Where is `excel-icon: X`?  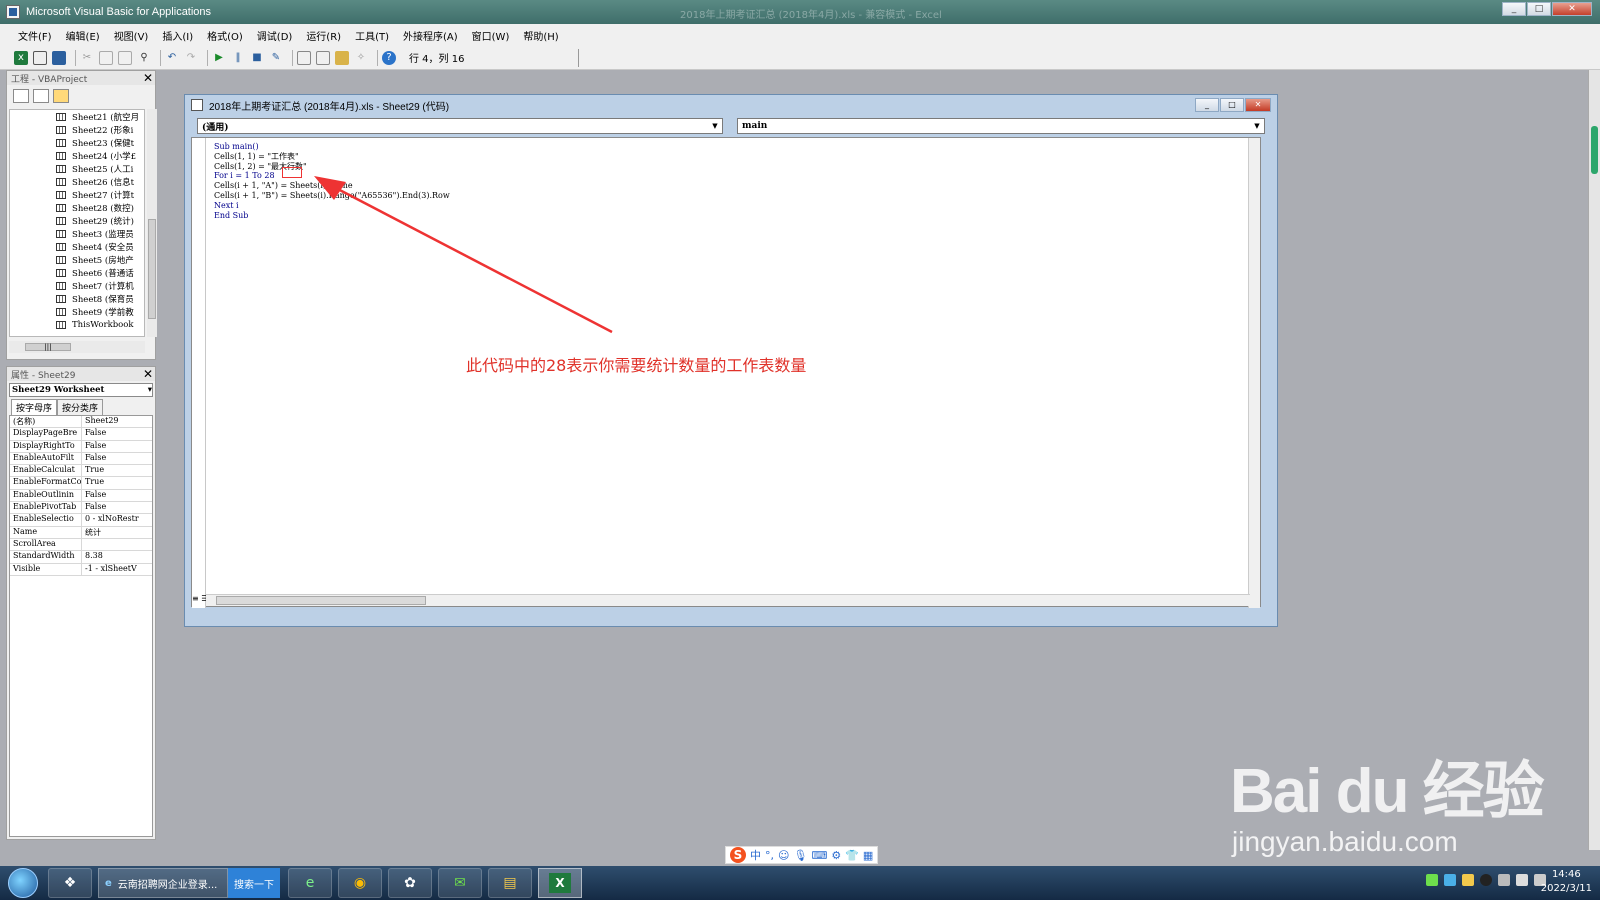
excel-icon: X is located at coordinates (560, 883).